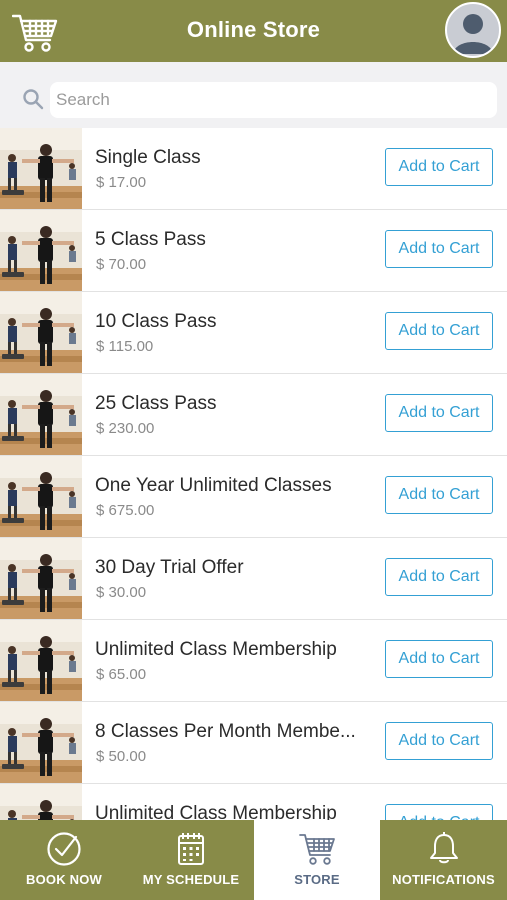  I want to click on check-circle-icon, so click(64, 849).